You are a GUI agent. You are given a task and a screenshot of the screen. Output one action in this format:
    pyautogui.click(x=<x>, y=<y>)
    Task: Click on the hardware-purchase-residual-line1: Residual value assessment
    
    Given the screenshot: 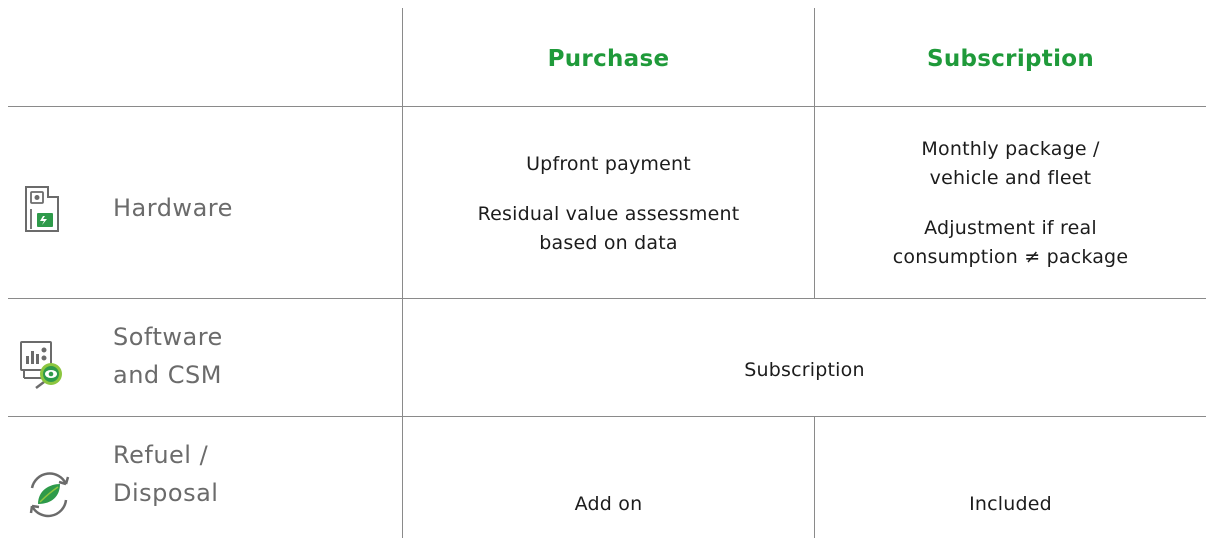 What is the action you would take?
    pyautogui.click(x=608, y=214)
    